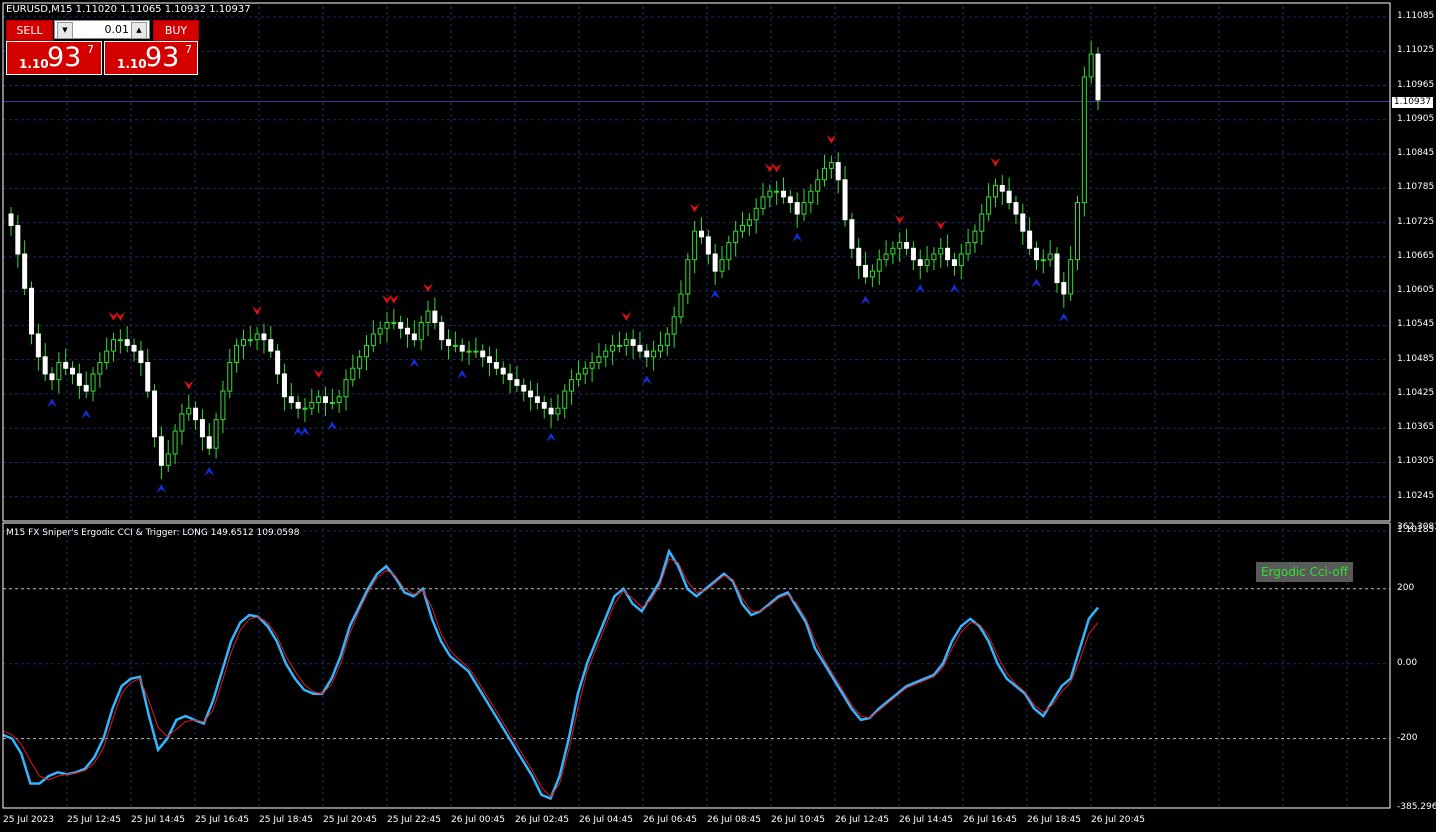 The height and width of the screenshot is (832, 1436). I want to click on lot-size-input, so click(101, 29).